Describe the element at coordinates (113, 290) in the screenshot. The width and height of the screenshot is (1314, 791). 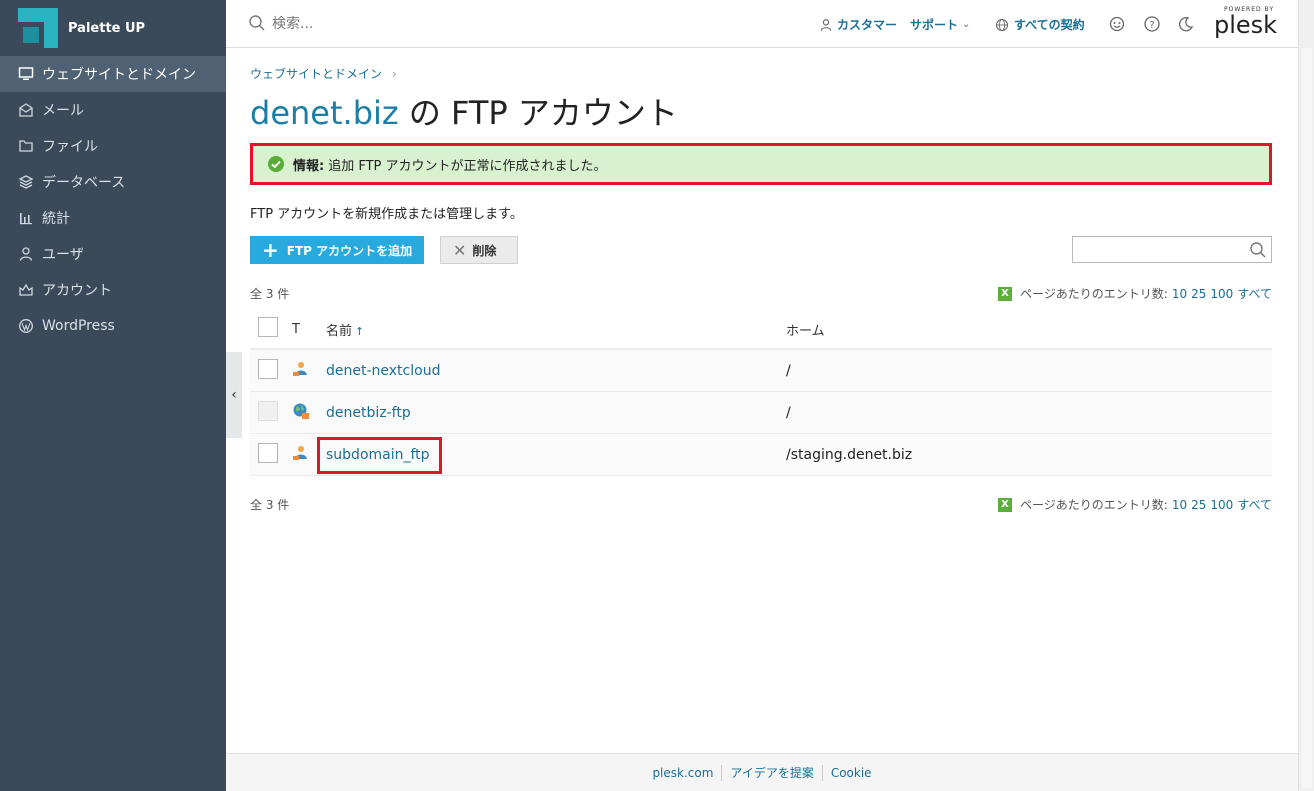
I see `sidebar-item-account: アカウント` at that location.